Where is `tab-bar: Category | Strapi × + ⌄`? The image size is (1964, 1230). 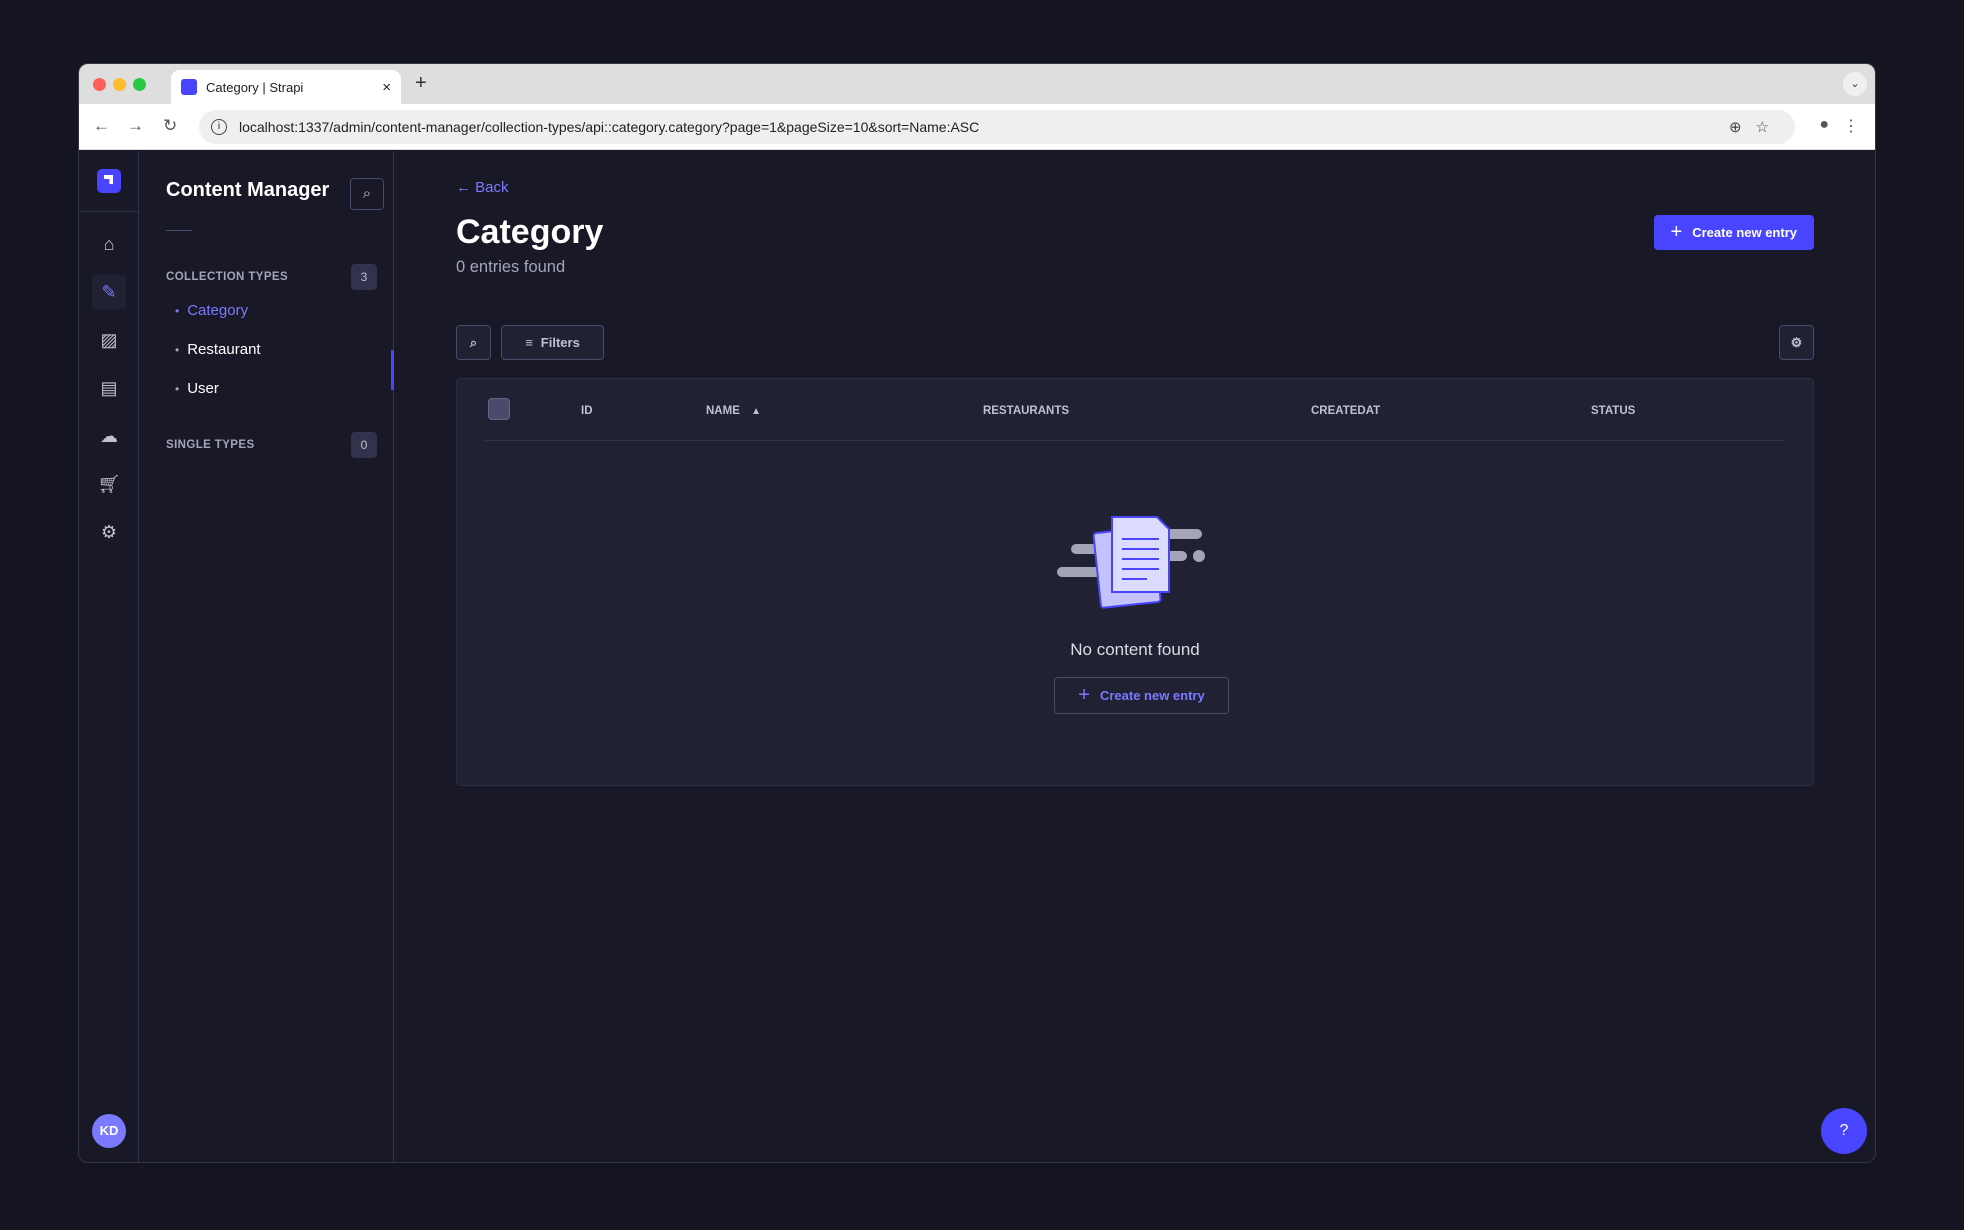
tab-bar: Category | Strapi × + ⌄ is located at coordinates (977, 84).